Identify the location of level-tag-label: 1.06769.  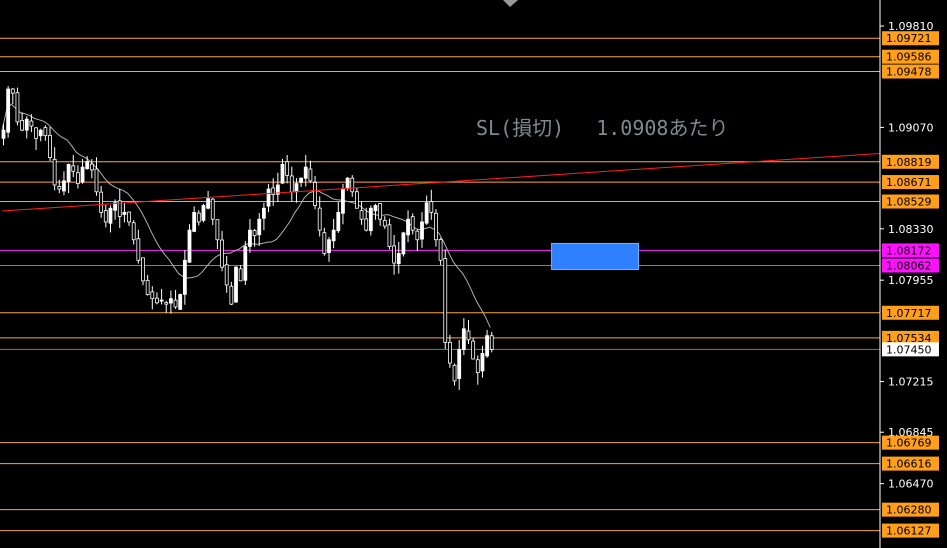
(909, 443).